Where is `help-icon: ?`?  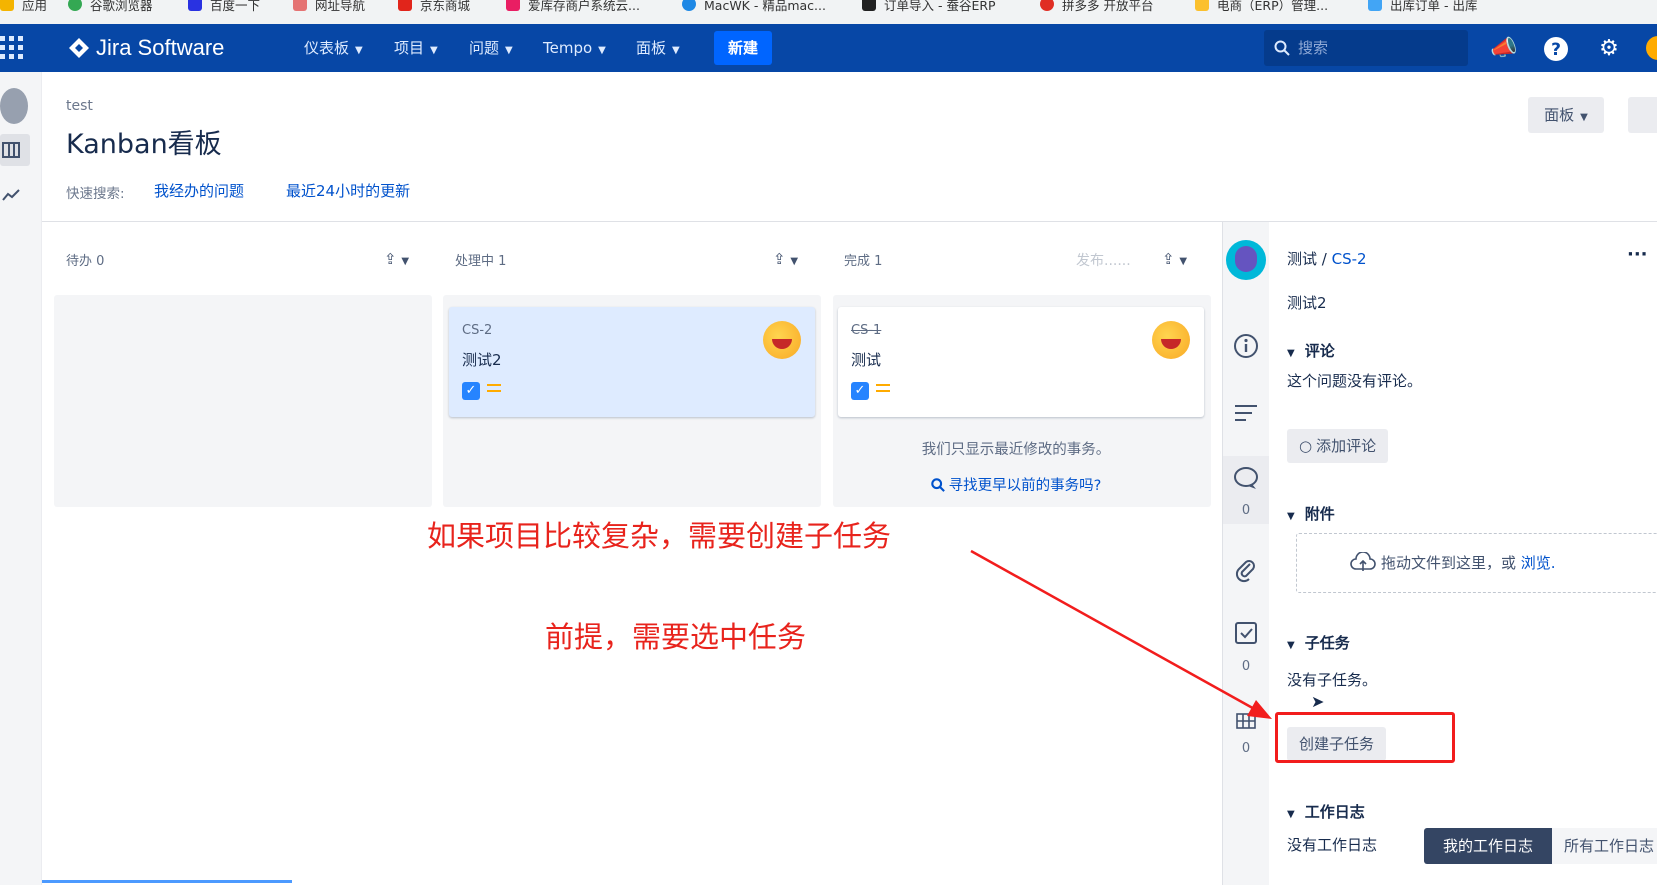
help-icon: ? is located at coordinates (1556, 49).